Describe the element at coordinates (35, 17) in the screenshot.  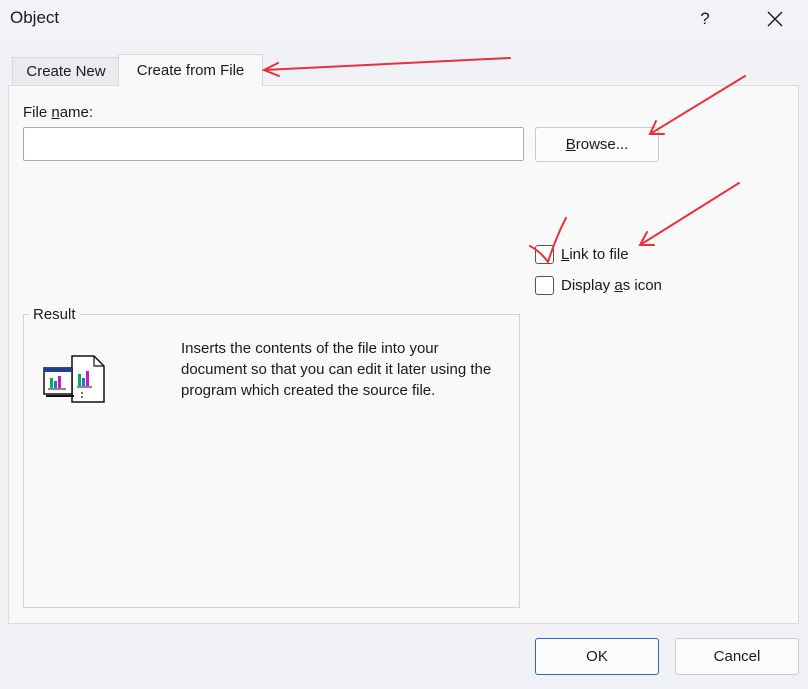
I see `dialog-title: Object` at that location.